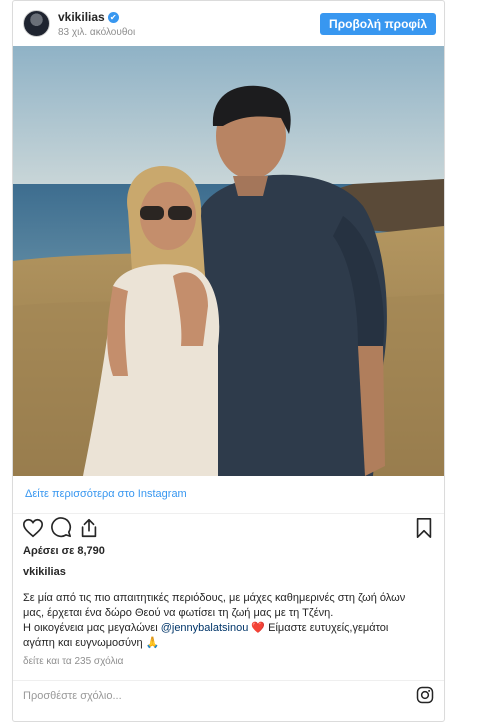  I want to click on followers-count: 83 χιλ. ακόλουθοι, so click(97, 32).